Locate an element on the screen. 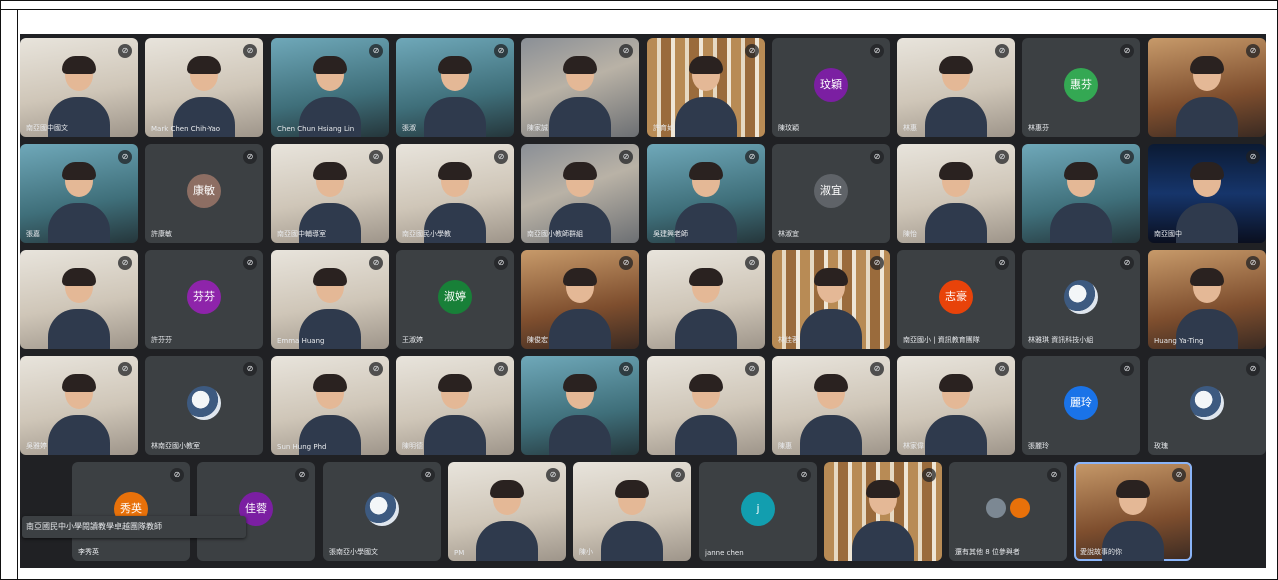 Image resolution: width=1278 pixels, height=580 pixels. participant-tile: 淑婷 ⊘ 王淑婷 is located at coordinates (455, 299).